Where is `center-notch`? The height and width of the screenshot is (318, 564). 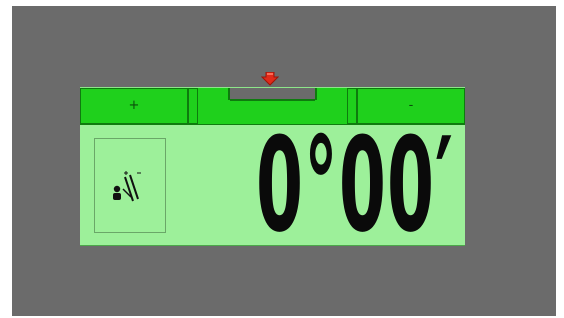
center-notch is located at coordinates (272, 94).